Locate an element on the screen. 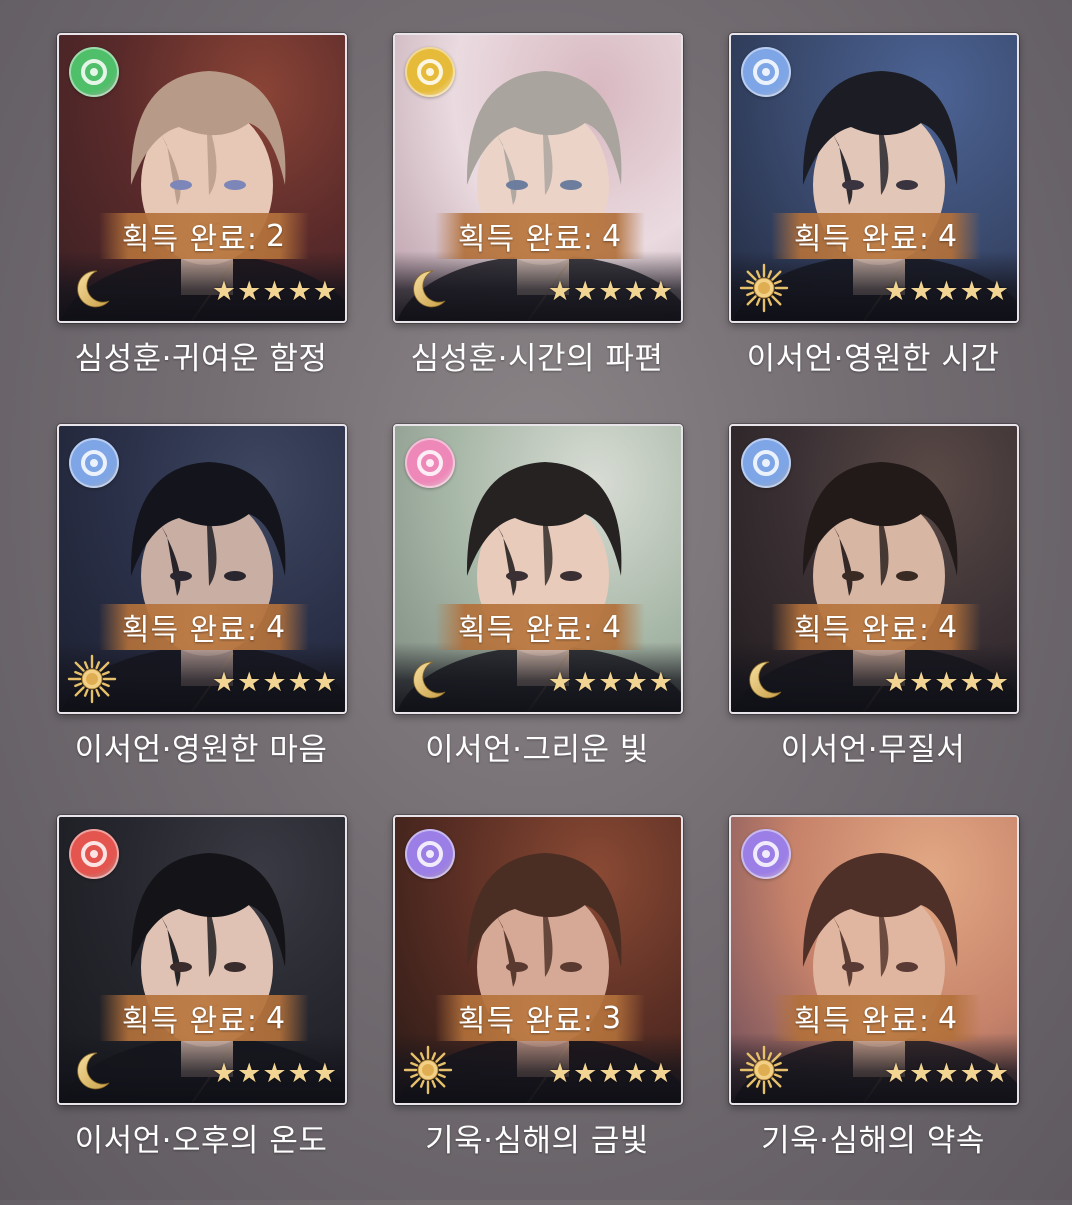  memory-card: 획득 완료: 2 ★ ★ ★ ★ ★ is located at coordinates (202, 178).